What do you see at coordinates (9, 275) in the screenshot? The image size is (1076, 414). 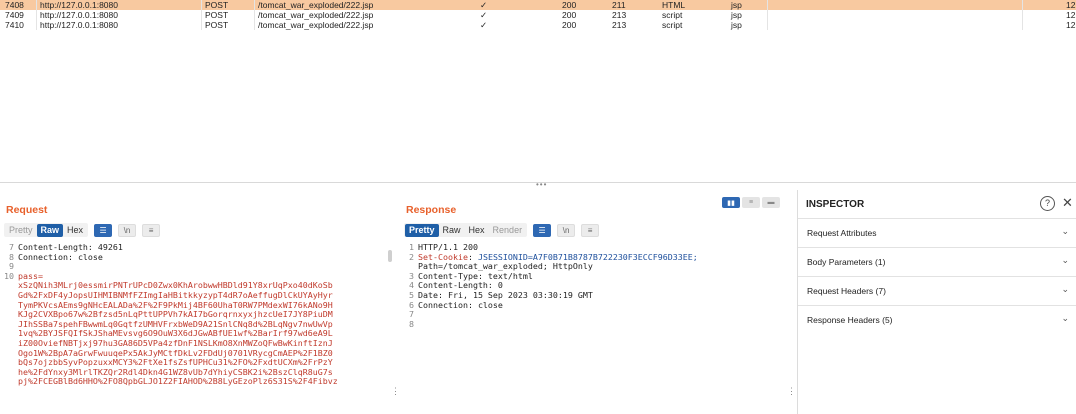 I see `line-number: 10` at bounding box center [9, 275].